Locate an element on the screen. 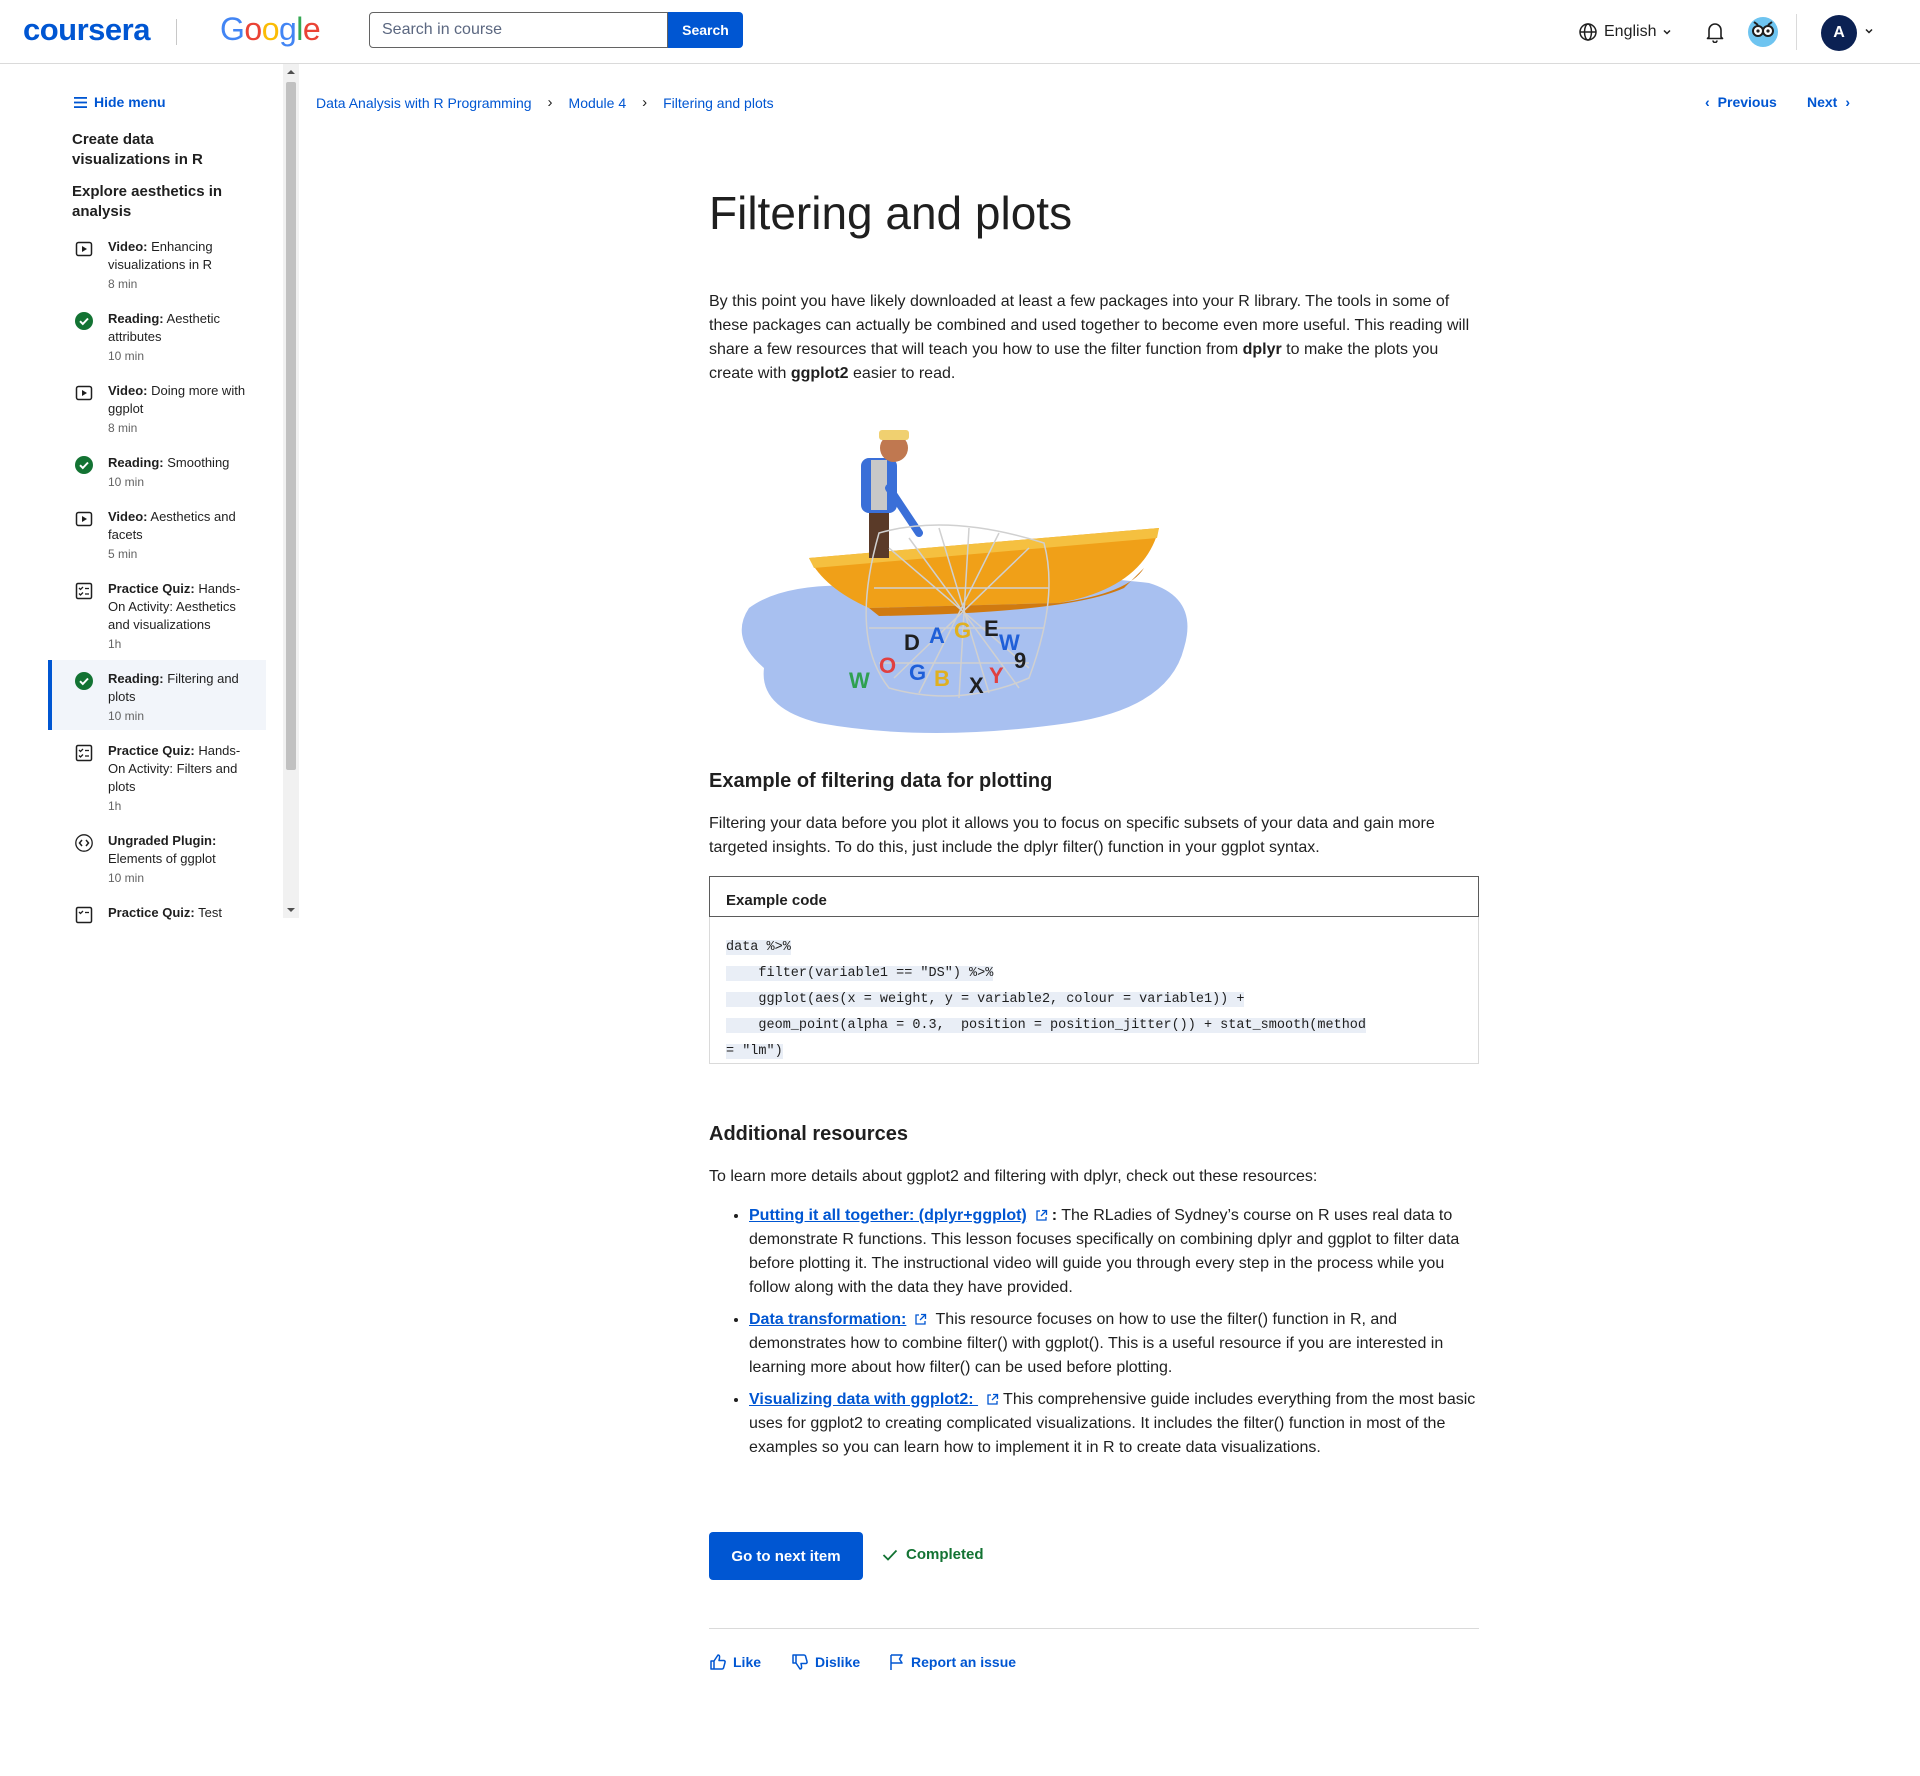  completed-status: Completed is located at coordinates (933, 1554).